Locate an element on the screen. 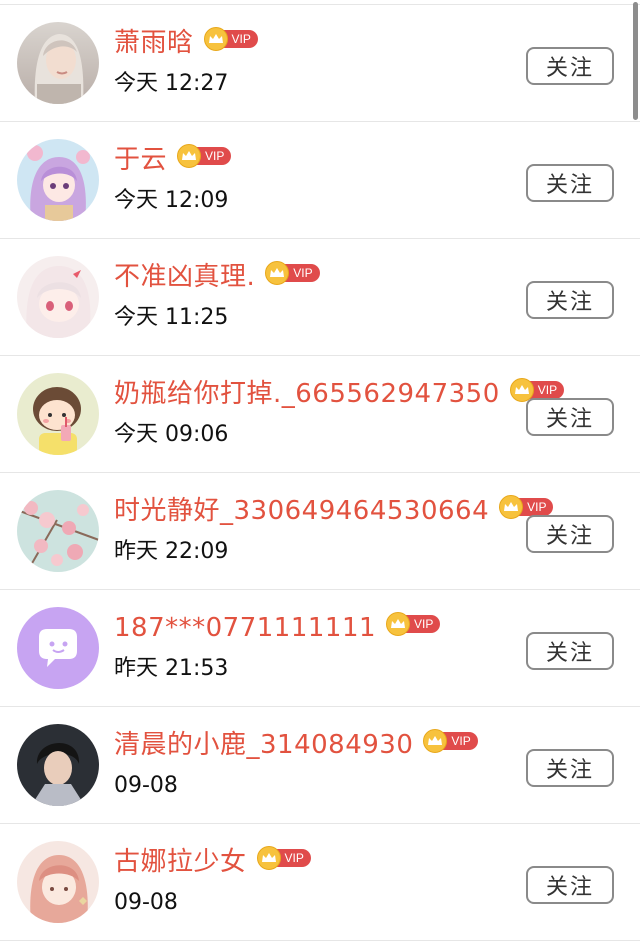 Image resolution: width=640 pixels, height=941 pixels. avatar-sketch-girl-icon is located at coordinates (58, 882).